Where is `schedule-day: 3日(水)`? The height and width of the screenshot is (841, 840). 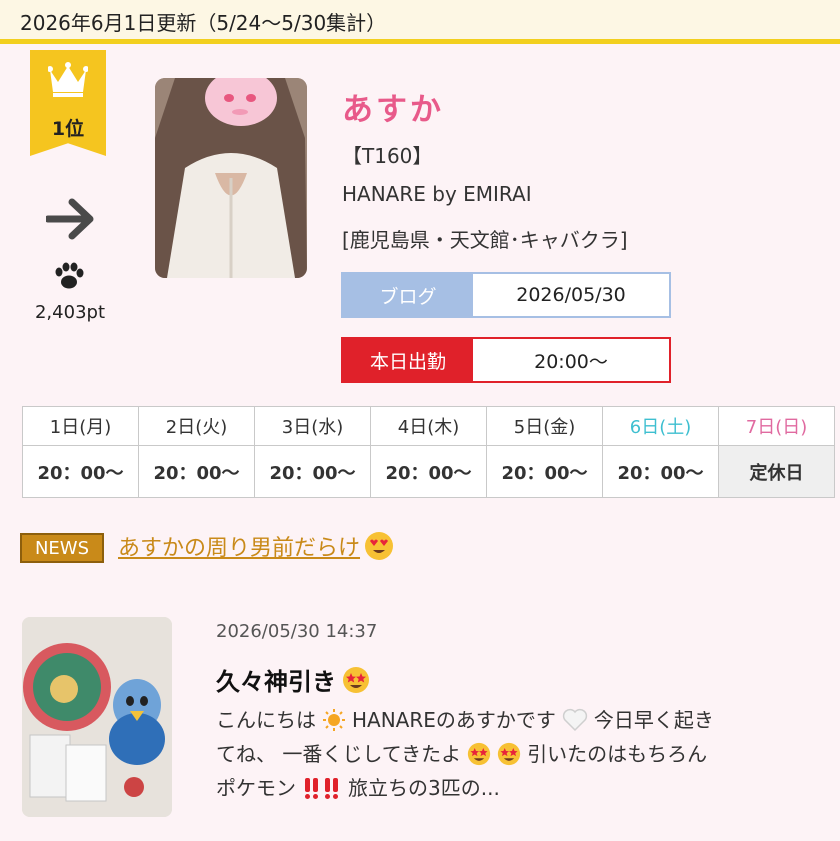
schedule-day: 3日(水) is located at coordinates (312, 426).